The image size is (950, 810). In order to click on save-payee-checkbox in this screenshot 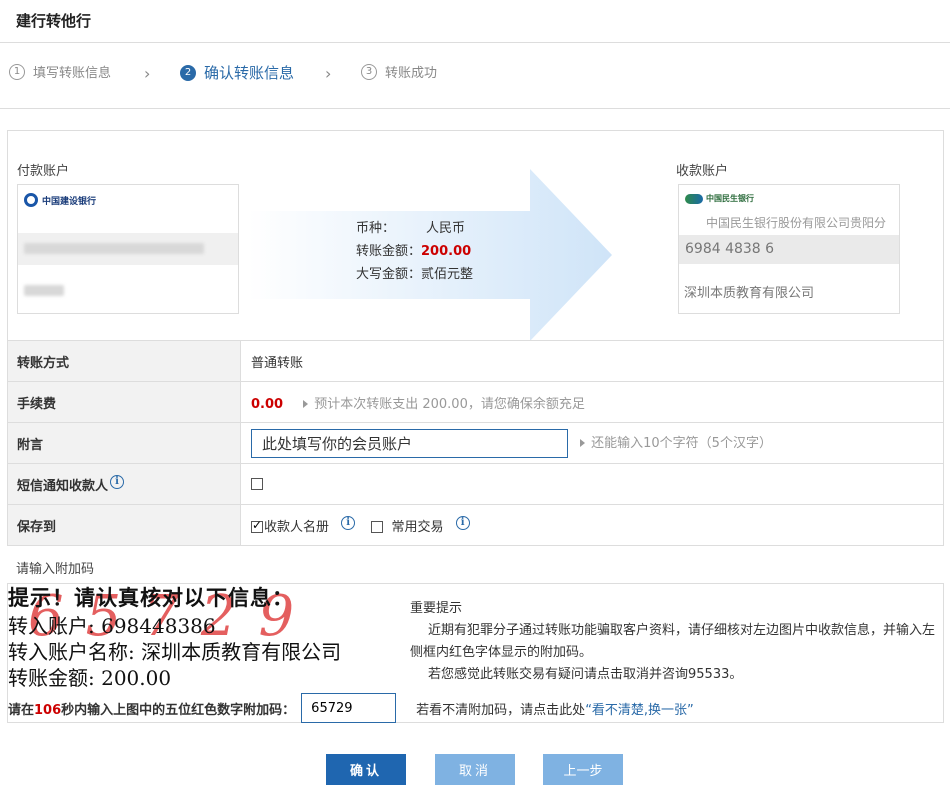, I will do `click(257, 525)`.